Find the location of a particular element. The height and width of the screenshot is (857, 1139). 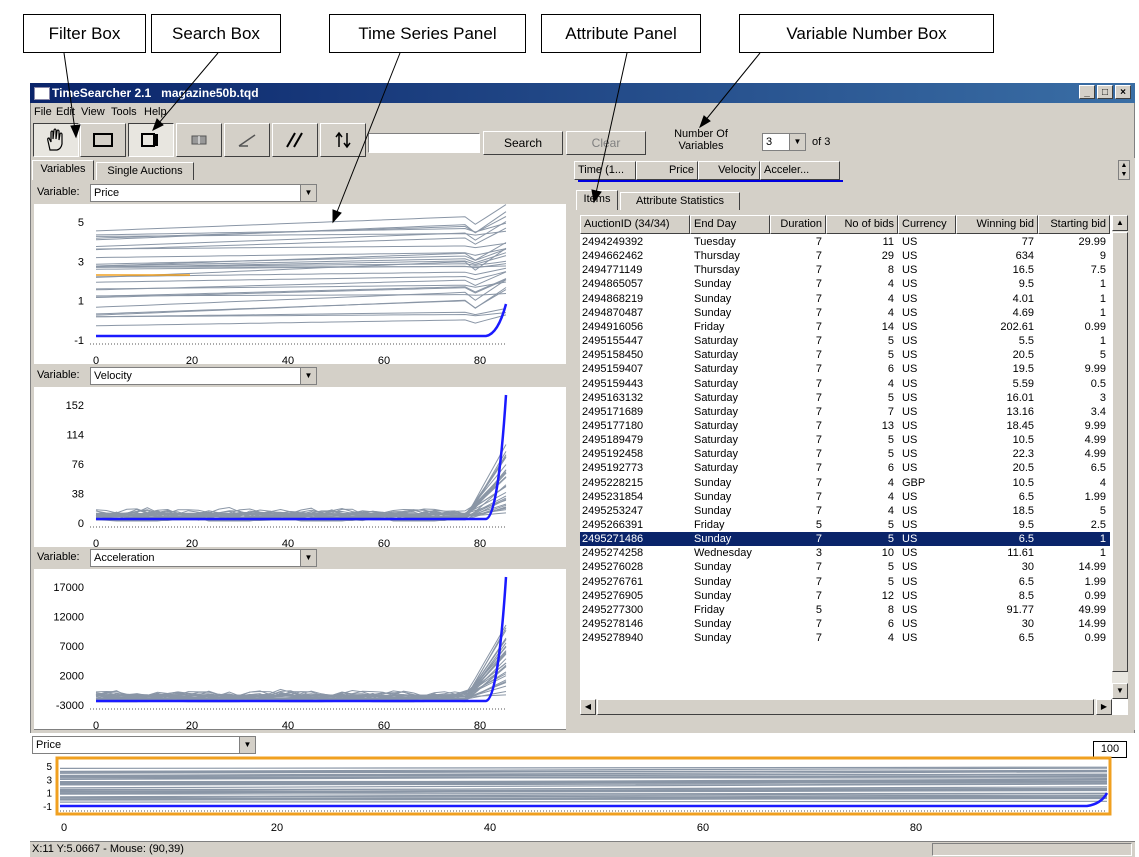

close-button: × is located at coordinates (1123, 92).